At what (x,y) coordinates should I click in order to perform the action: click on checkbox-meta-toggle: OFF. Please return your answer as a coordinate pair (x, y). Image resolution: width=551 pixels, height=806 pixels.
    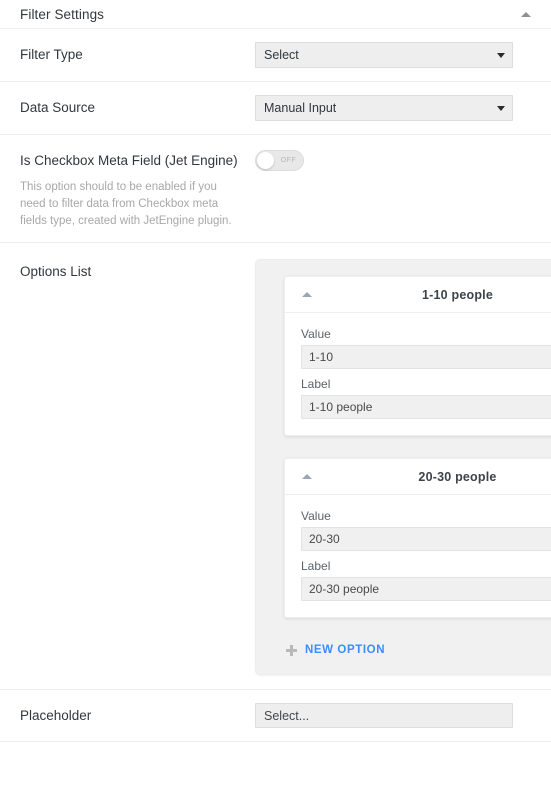
    Looking at the image, I should click on (279, 160).